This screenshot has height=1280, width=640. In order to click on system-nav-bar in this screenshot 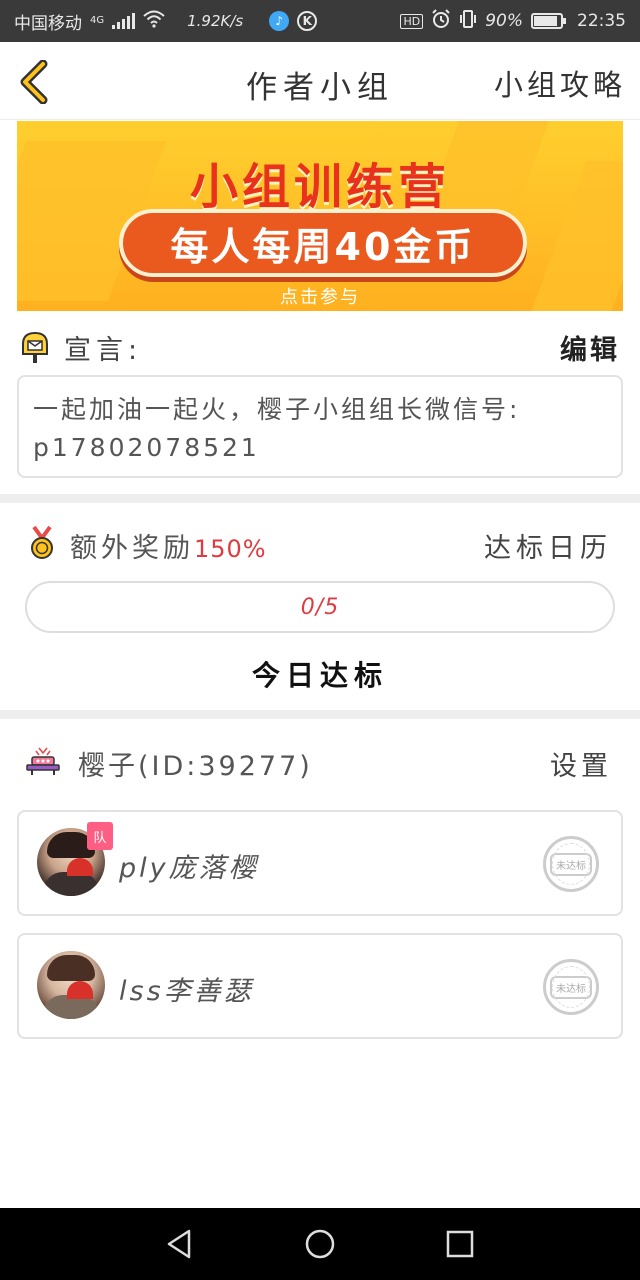, I will do `click(320, 1244)`.